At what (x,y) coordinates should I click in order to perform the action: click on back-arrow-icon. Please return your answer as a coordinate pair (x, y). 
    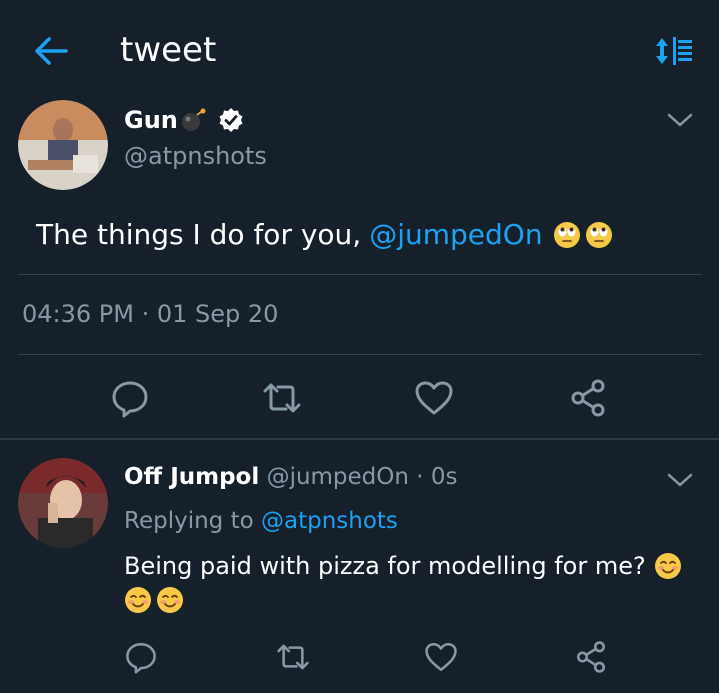
    Looking at the image, I should click on (51, 51).